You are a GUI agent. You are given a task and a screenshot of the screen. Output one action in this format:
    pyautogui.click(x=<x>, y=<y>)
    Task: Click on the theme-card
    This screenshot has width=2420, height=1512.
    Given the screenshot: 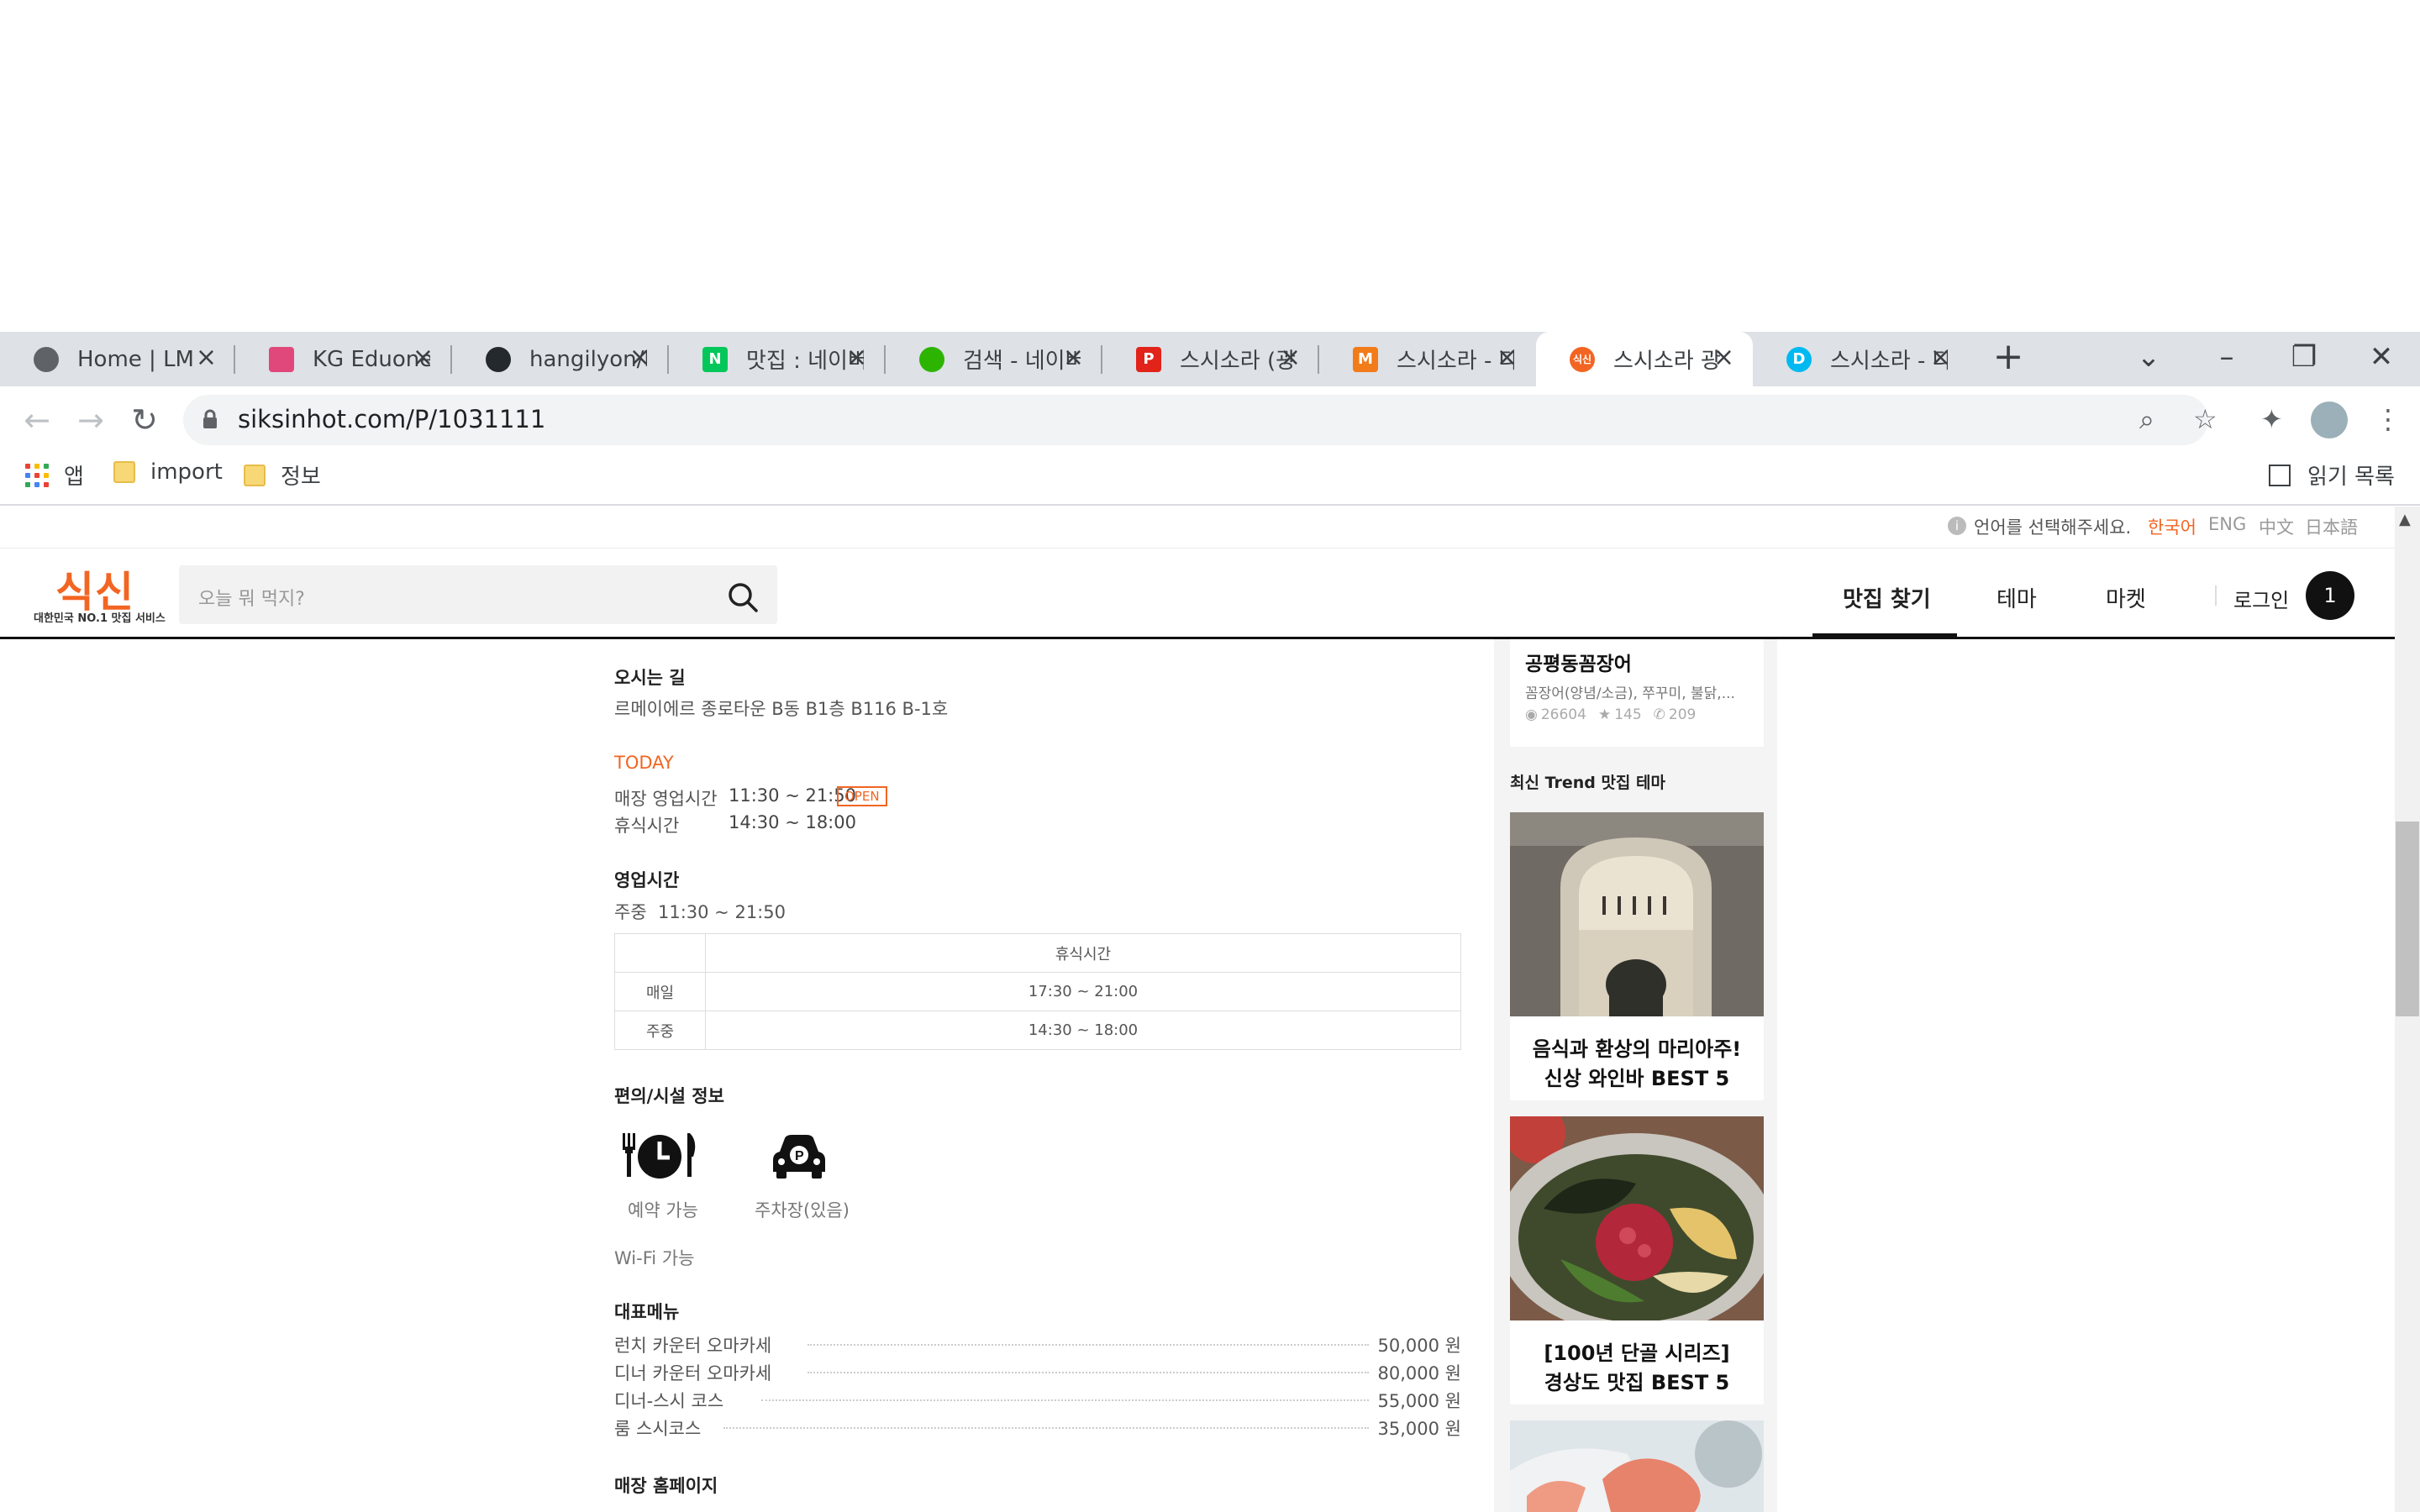 What is the action you would take?
    pyautogui.click(x=1637, y=1466)
    